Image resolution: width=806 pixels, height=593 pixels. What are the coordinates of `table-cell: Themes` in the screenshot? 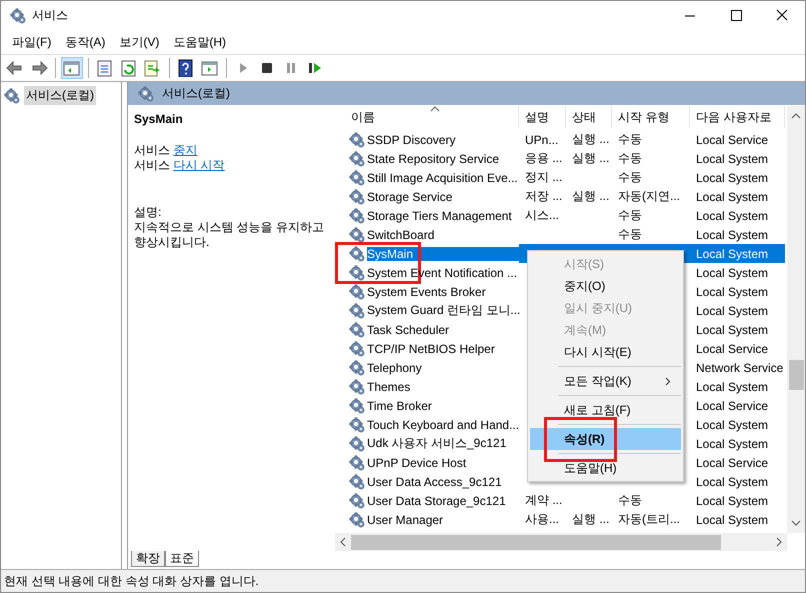 It's located at (388, 387).